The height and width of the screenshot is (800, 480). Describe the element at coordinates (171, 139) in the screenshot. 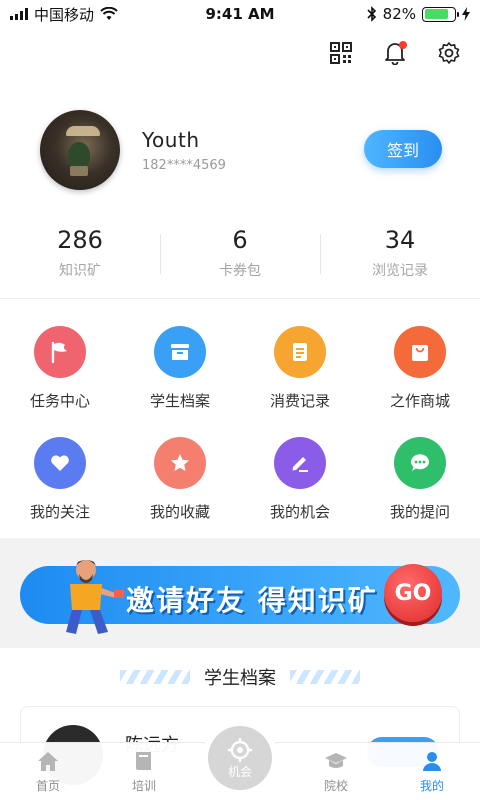

I see `user-name: Youth` at that location.